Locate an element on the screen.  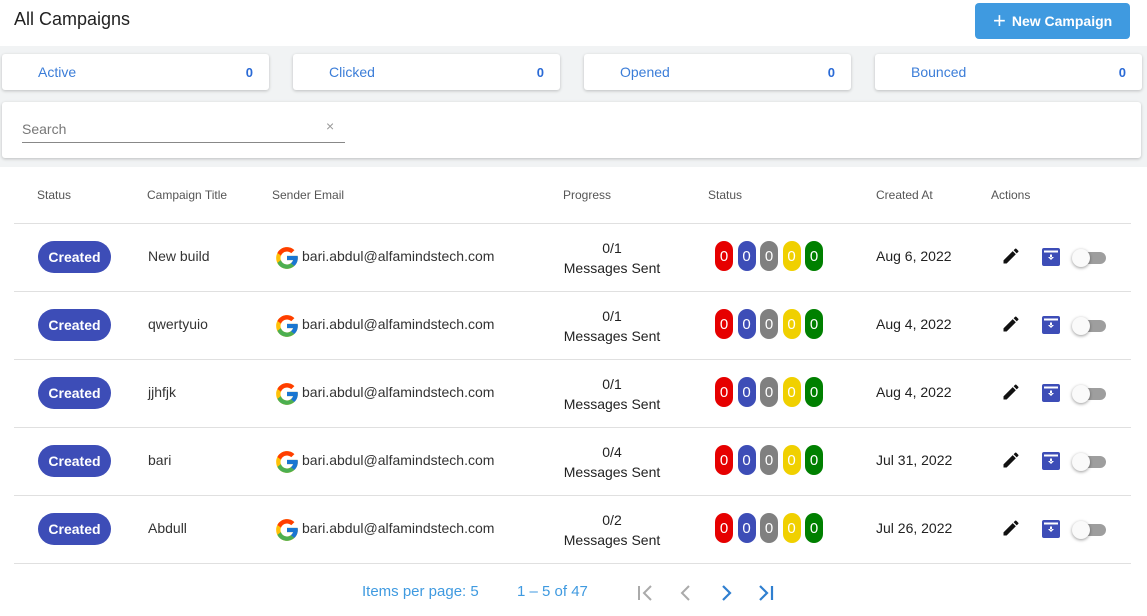
page-title: All Campaigns is located at coordinates (72, 19).